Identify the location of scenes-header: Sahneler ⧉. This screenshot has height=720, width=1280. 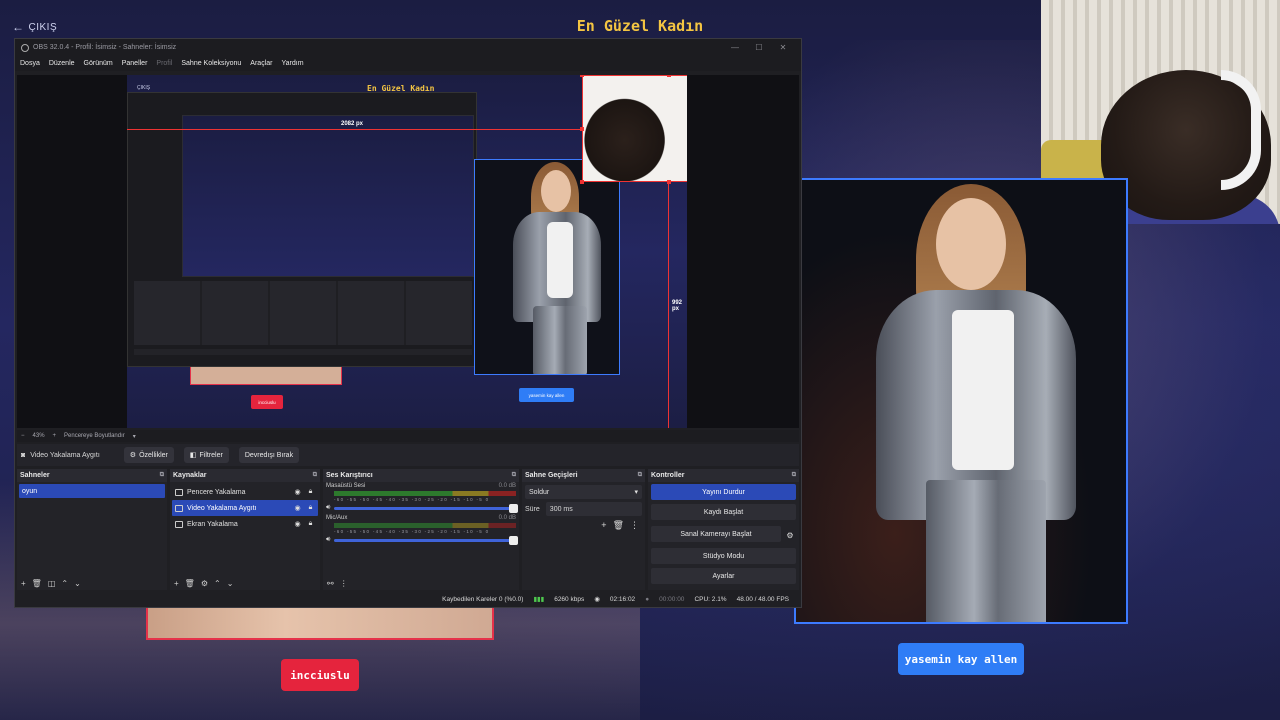
(92, 475).